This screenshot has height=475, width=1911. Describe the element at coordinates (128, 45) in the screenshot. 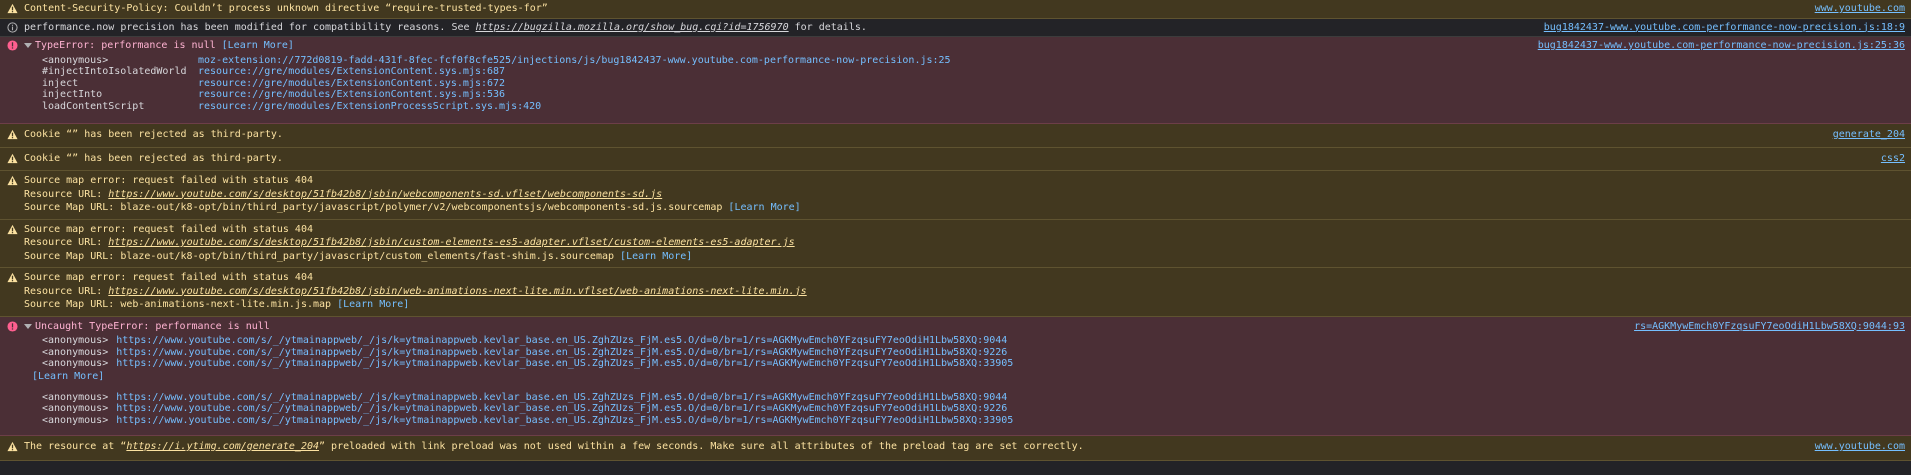

I see `message-text: TypeError: performance is null` at that location.